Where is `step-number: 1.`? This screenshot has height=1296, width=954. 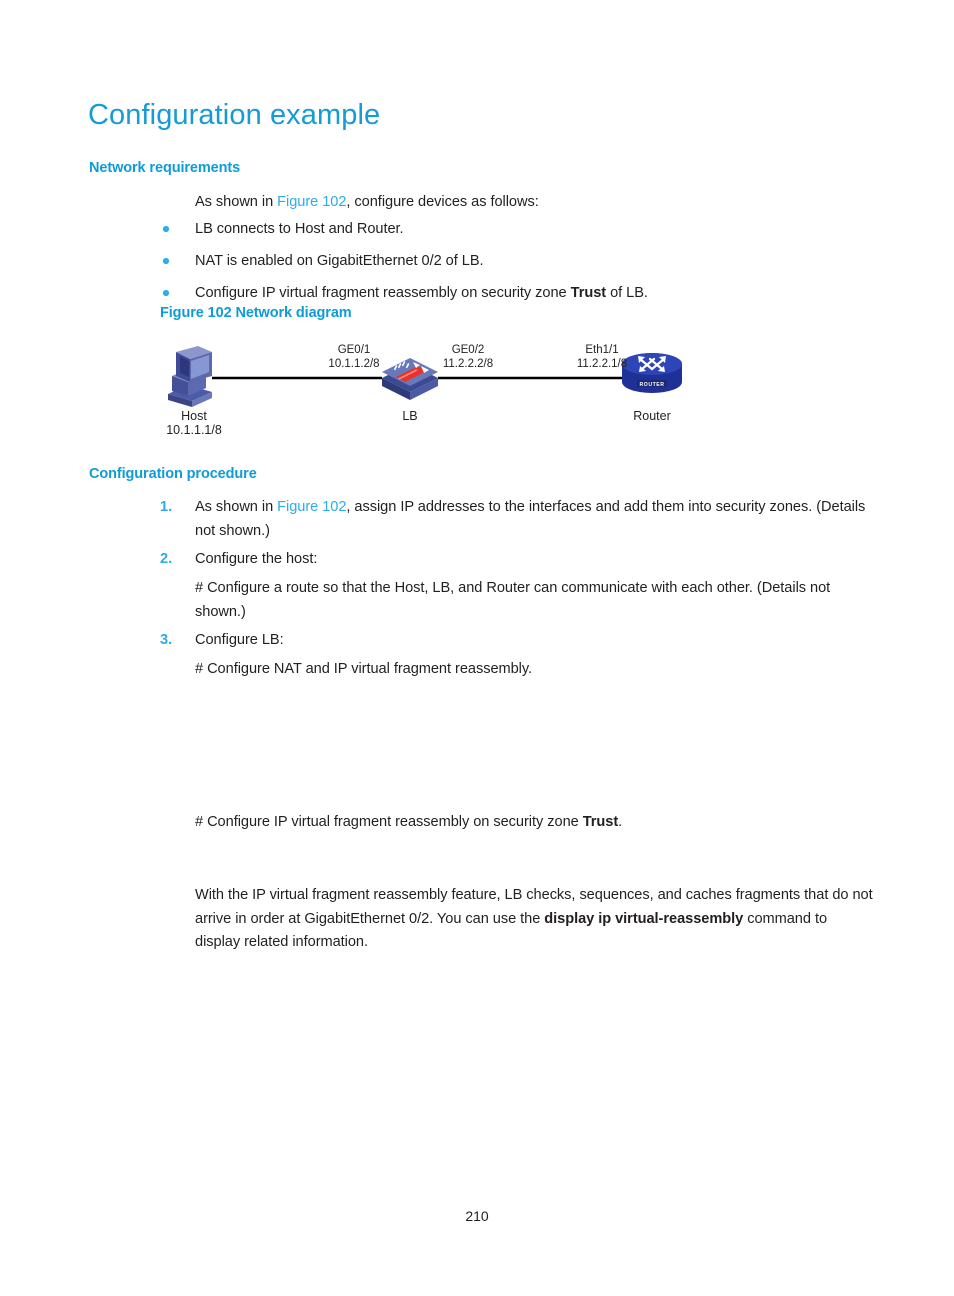
step-number: 1. is located at coordinates (166, 507).